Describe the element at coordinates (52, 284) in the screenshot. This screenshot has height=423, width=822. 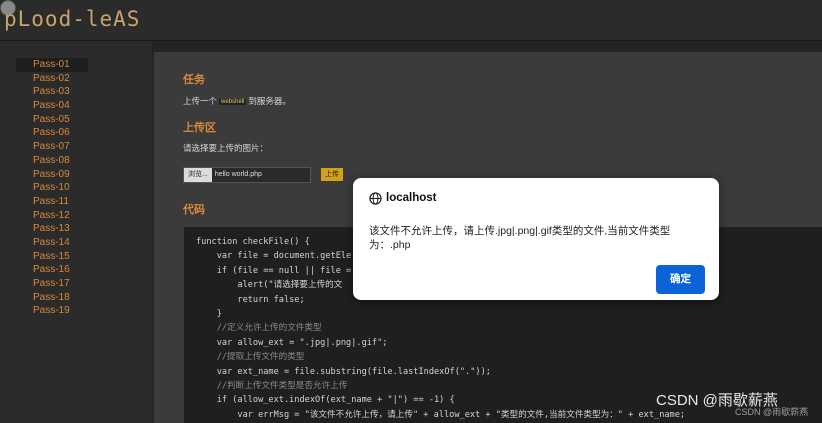
I see `sidebar-item-pass-17: Pass-17` at that location.